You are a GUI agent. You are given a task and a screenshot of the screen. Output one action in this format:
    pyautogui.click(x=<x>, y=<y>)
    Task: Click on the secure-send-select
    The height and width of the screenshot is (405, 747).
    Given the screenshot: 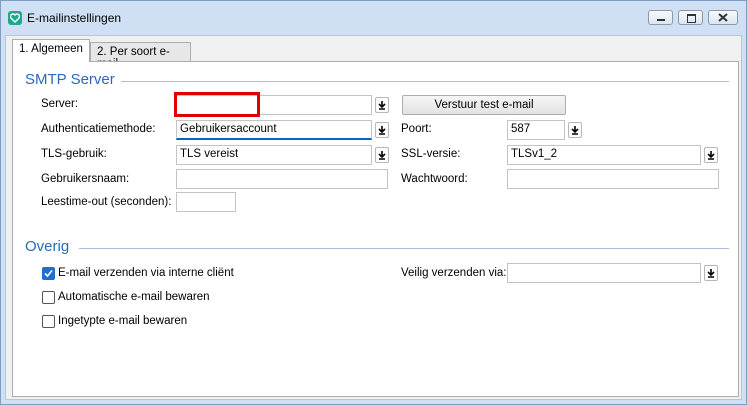 What is the action you would take?
    pyautogui.click(x=604, y=273)
    